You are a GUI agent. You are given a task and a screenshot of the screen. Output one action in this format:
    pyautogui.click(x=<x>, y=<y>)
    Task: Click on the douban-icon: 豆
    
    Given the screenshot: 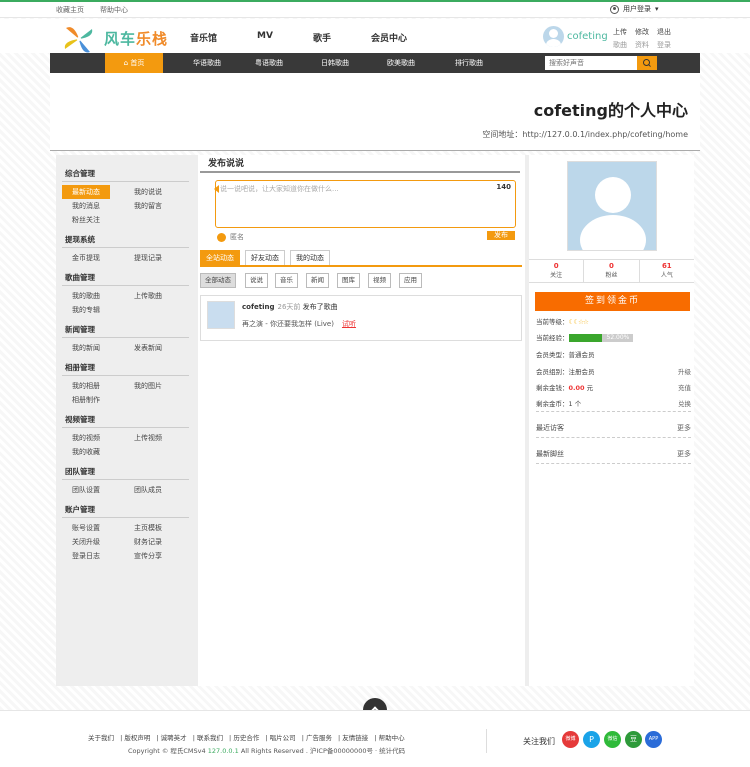 What is the action you would take?
    pyautogui.click(x=633, y=739)
    